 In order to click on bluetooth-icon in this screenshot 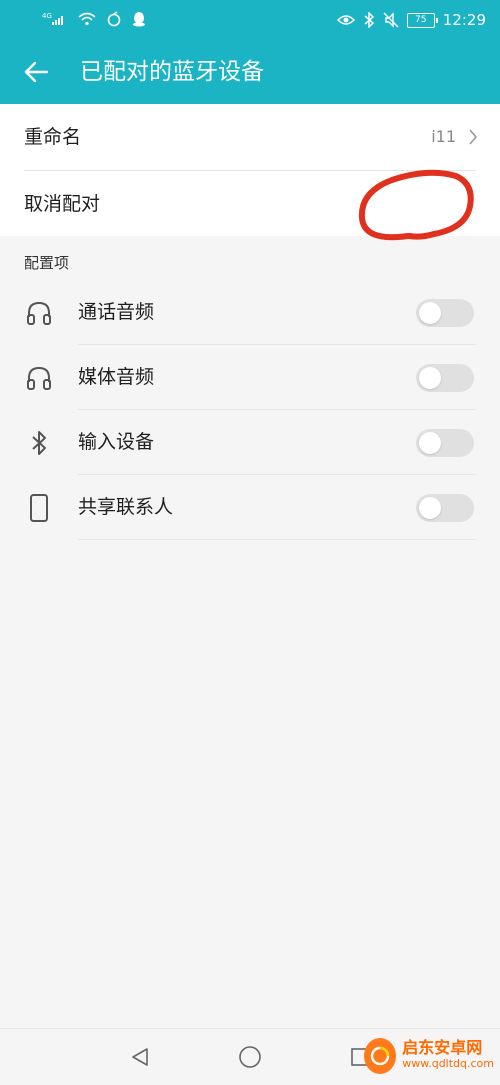, I will do `click(39, 443)`.